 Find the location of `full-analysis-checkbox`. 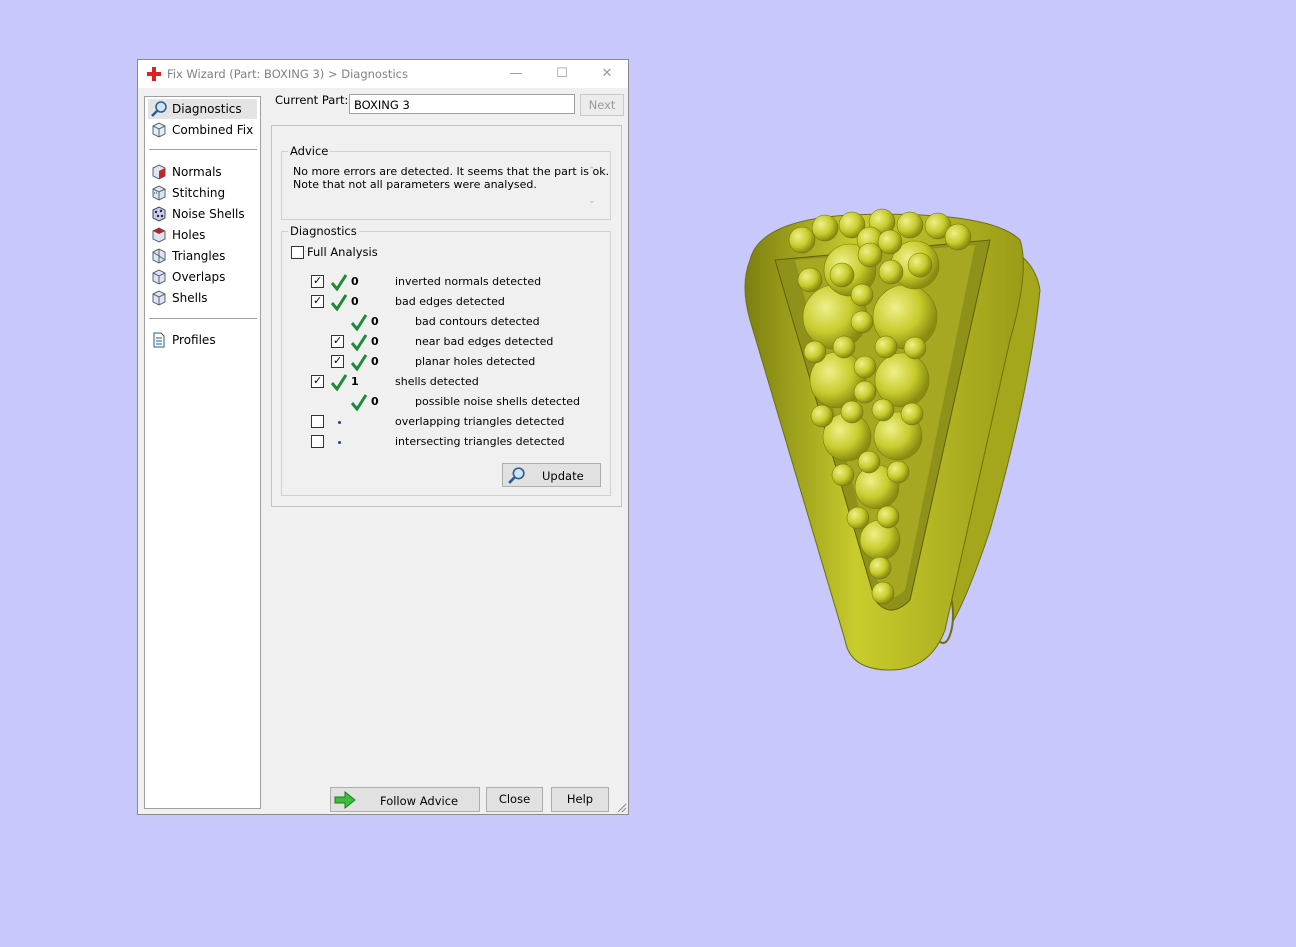

full-analysis-checkbox is located at coordinates (297, 252).